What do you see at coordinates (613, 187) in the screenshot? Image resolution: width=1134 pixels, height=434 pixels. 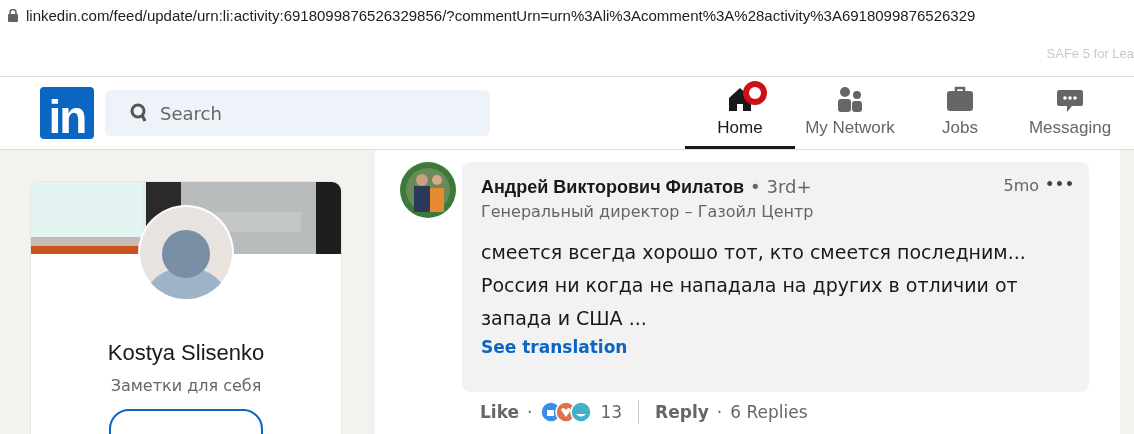 I see `author-name: Андрей Викторович Филатов` at bounding box center [613, 187].